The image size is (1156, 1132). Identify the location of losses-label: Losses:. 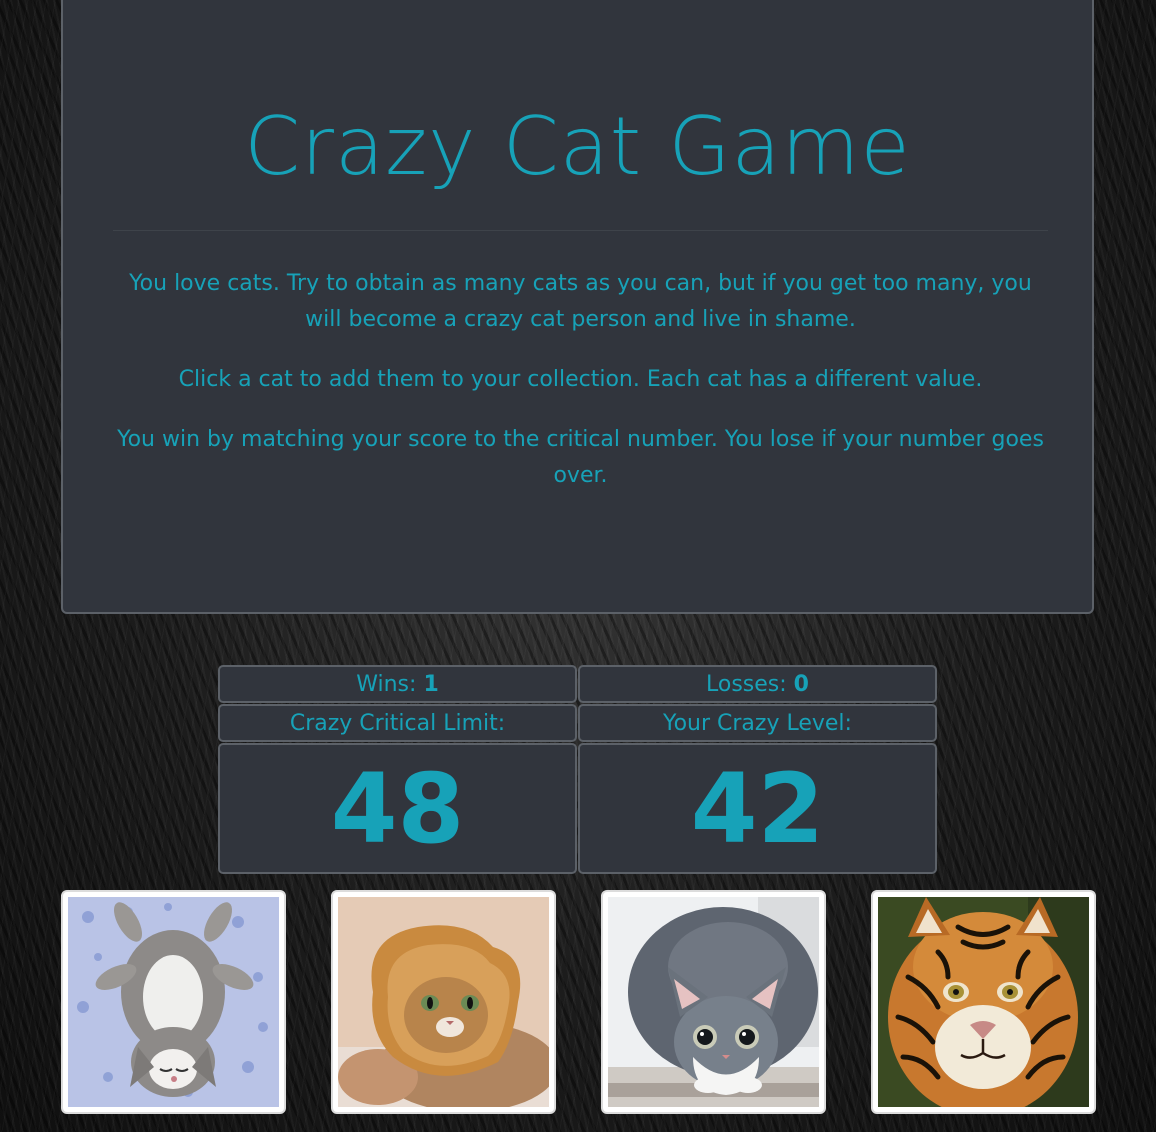
(750, 684).